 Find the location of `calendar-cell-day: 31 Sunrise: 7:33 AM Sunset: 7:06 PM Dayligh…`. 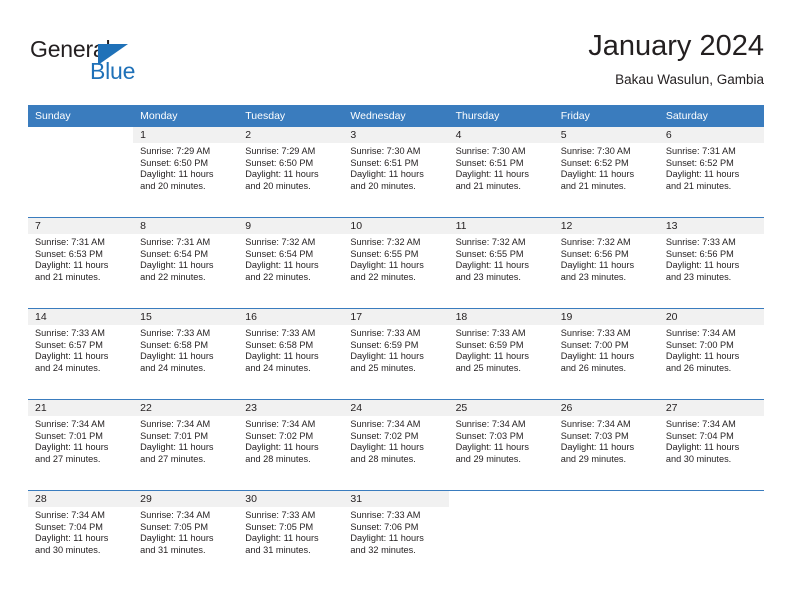

calendar-cell-day: 31 Sunrise: 7:33 AM Sunset: 7:06 PM Dayligh… is located at coordinates (396, 535).